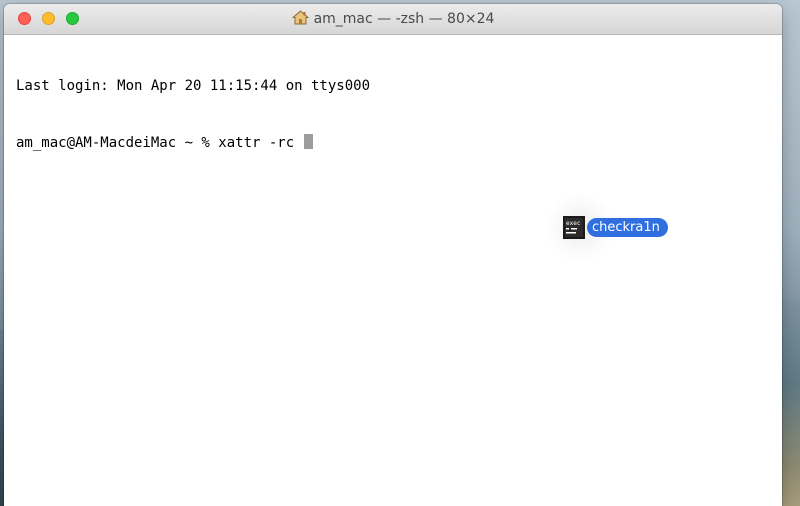 Image resolution: width=800 pixels, height=506 pixels. Describe the element at coordinates (627, 227) in the screenshot. I see `dragged-file-label: checkra1n` at that location.